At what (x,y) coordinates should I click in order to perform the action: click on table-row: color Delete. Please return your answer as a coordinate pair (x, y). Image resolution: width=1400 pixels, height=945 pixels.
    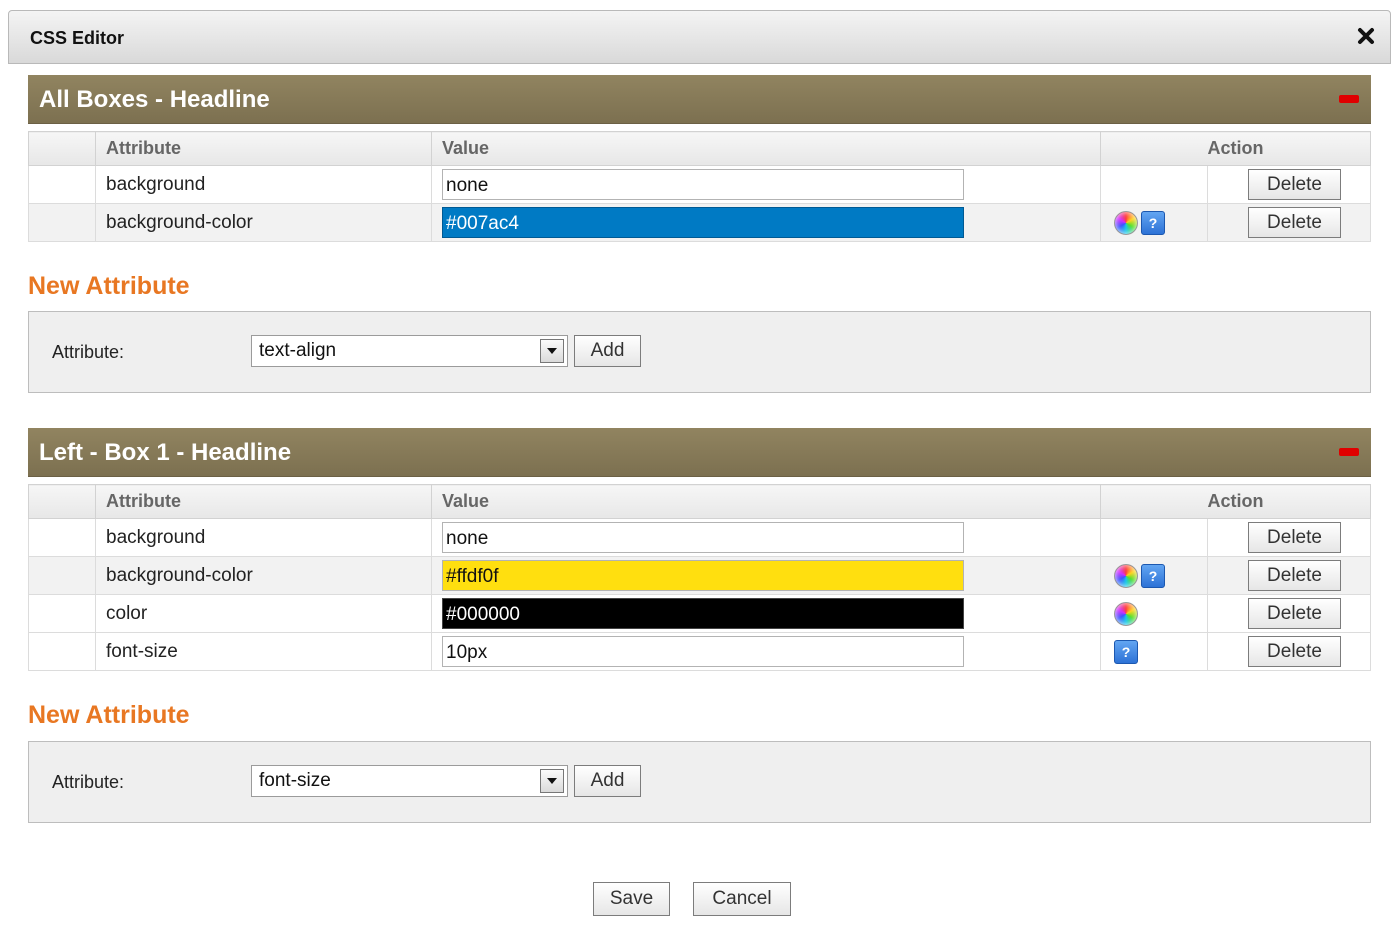
    Looking at the image, I should click on (699, 613).